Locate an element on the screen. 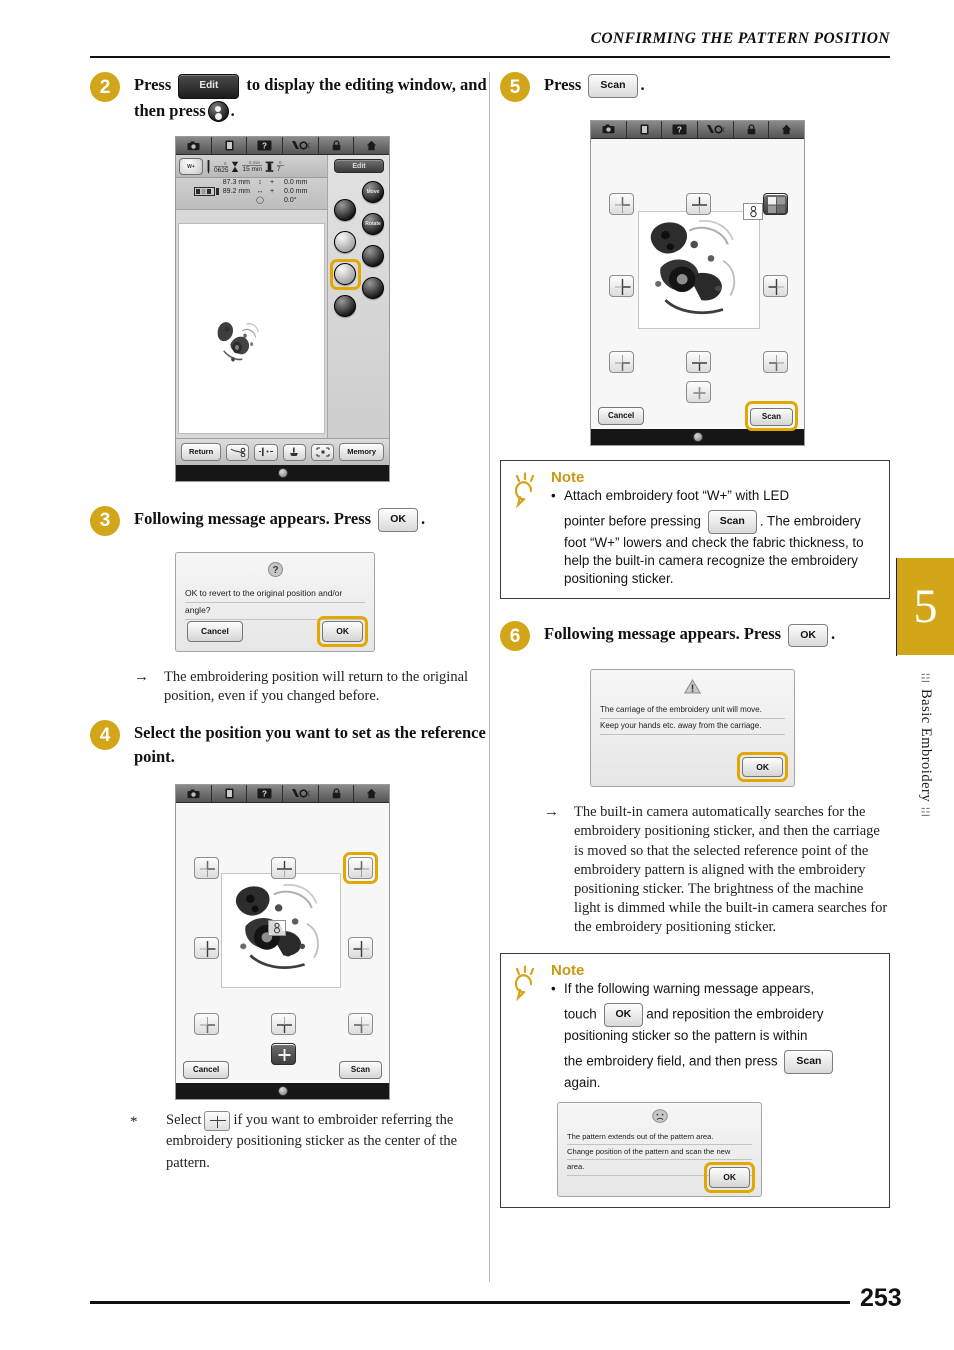 The height and width of the screenshot is (1350, 954). return-button: Return is located at coordinates (201, 452).